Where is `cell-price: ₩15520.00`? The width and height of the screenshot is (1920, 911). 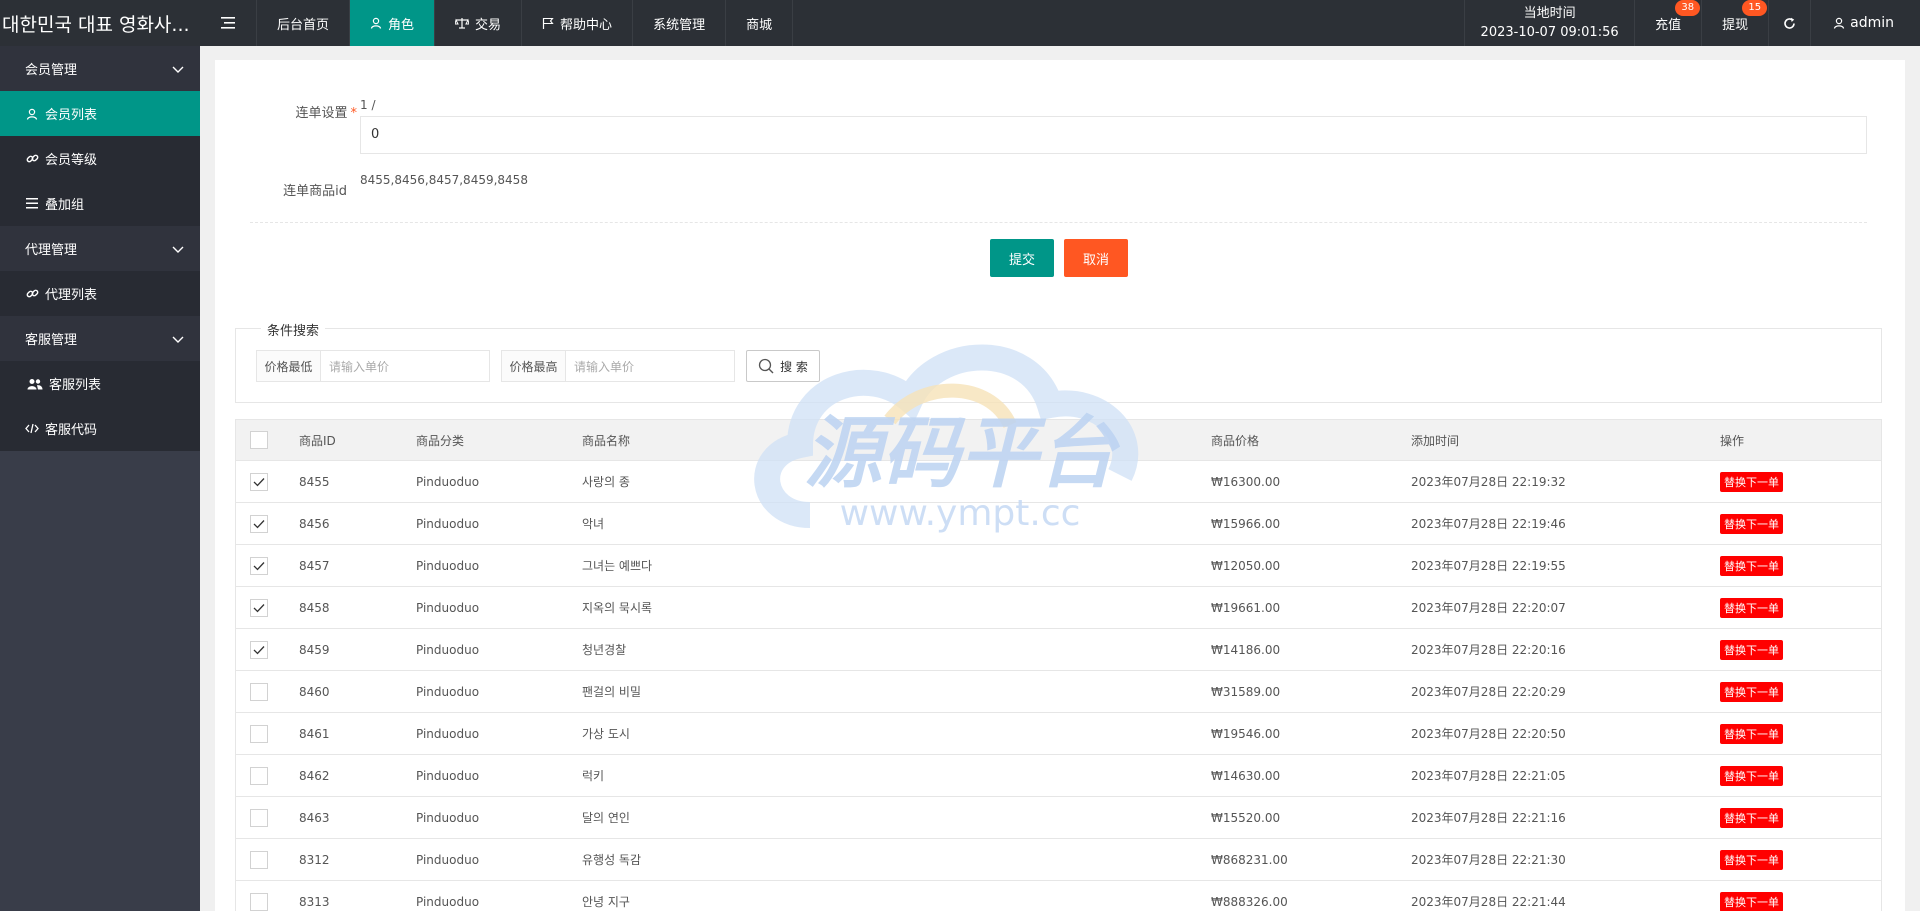 cell-price: ₩15520.00 is located at coordinates (1246, 817).